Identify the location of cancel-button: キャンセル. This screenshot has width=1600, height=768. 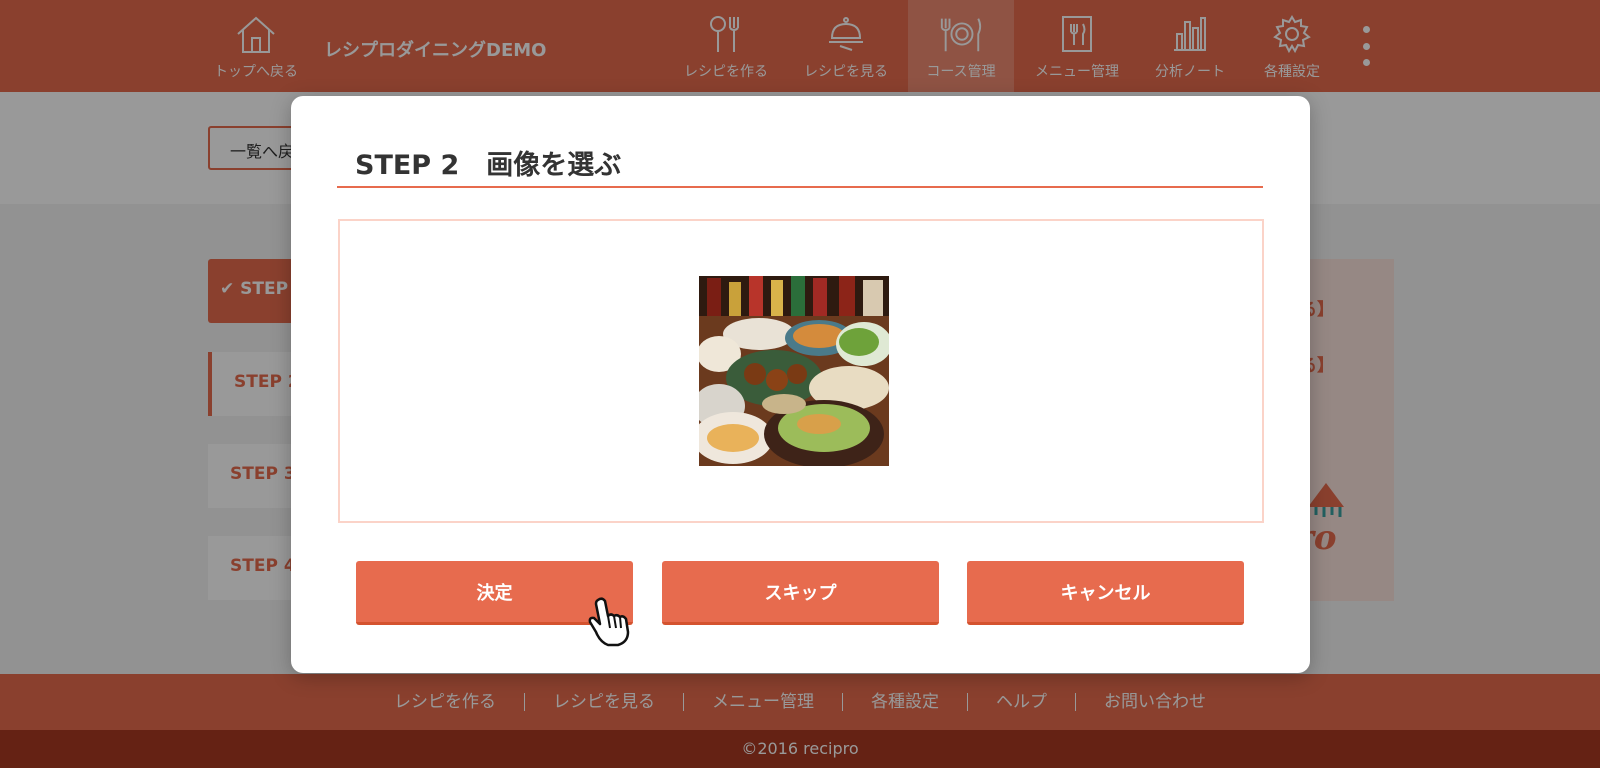
(1105, 593).